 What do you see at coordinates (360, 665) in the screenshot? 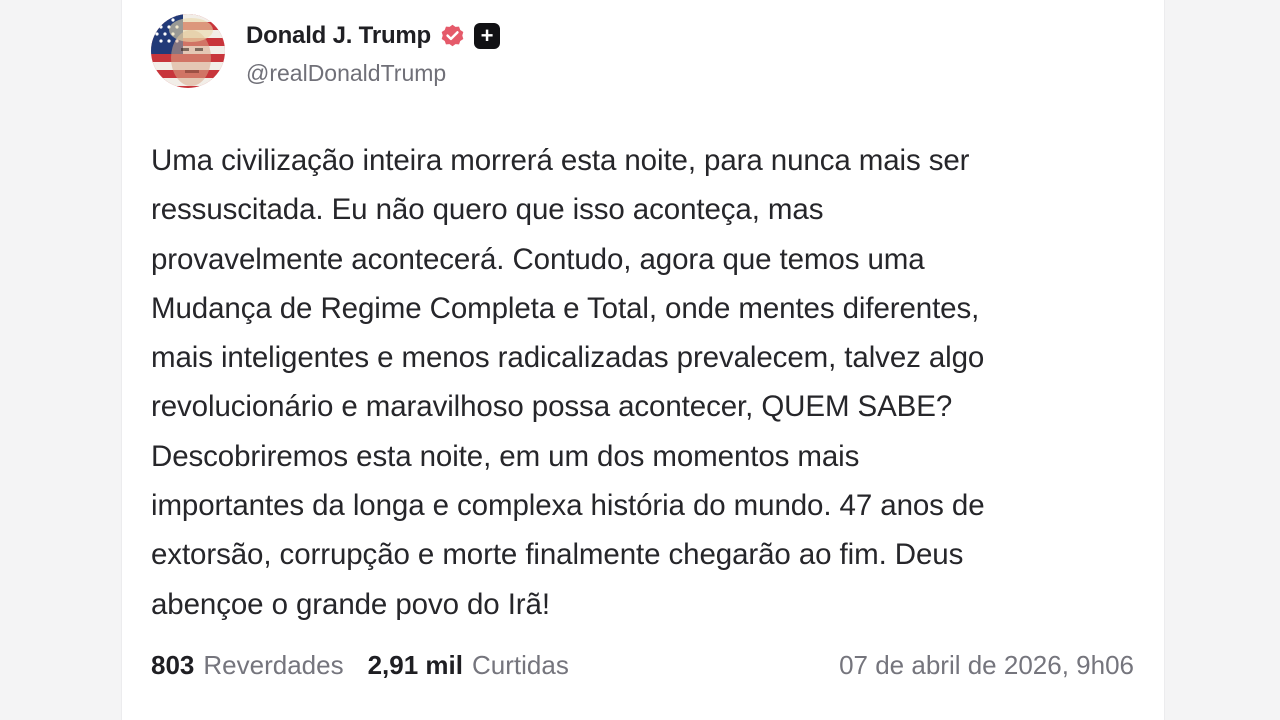
I see `post-stats: 803 Reverdades 2,91 mil Curtidas` at bounding box center [360, 665].